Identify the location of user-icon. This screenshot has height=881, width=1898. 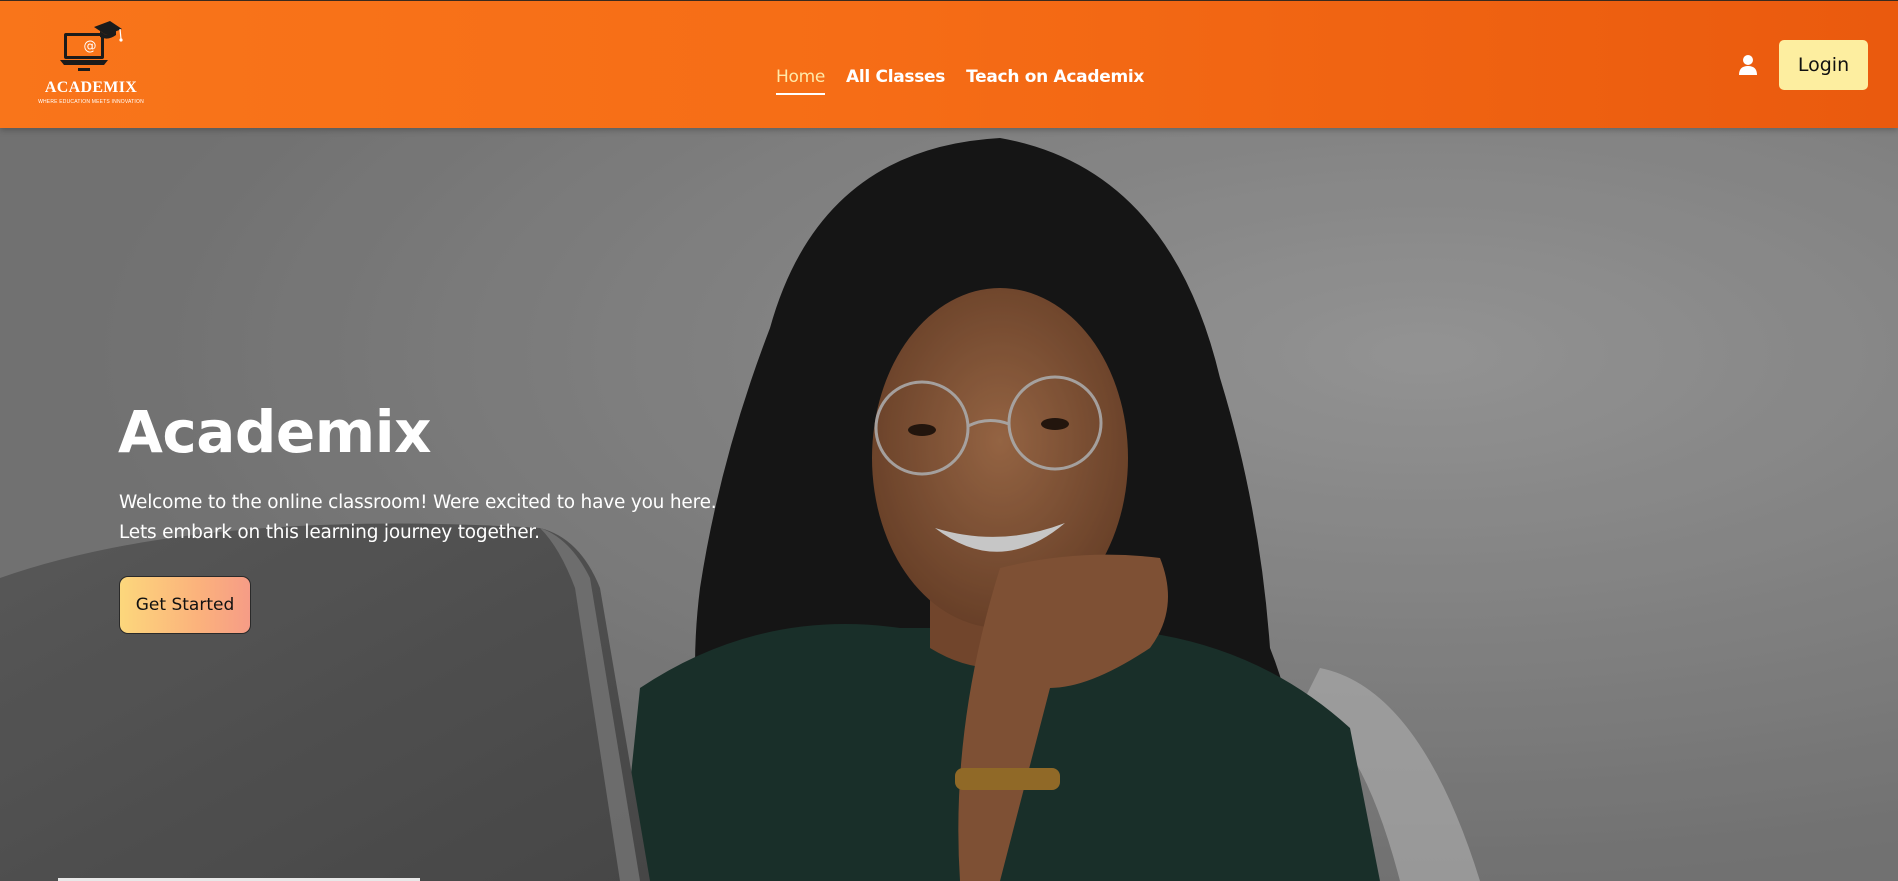
(1748, 65).